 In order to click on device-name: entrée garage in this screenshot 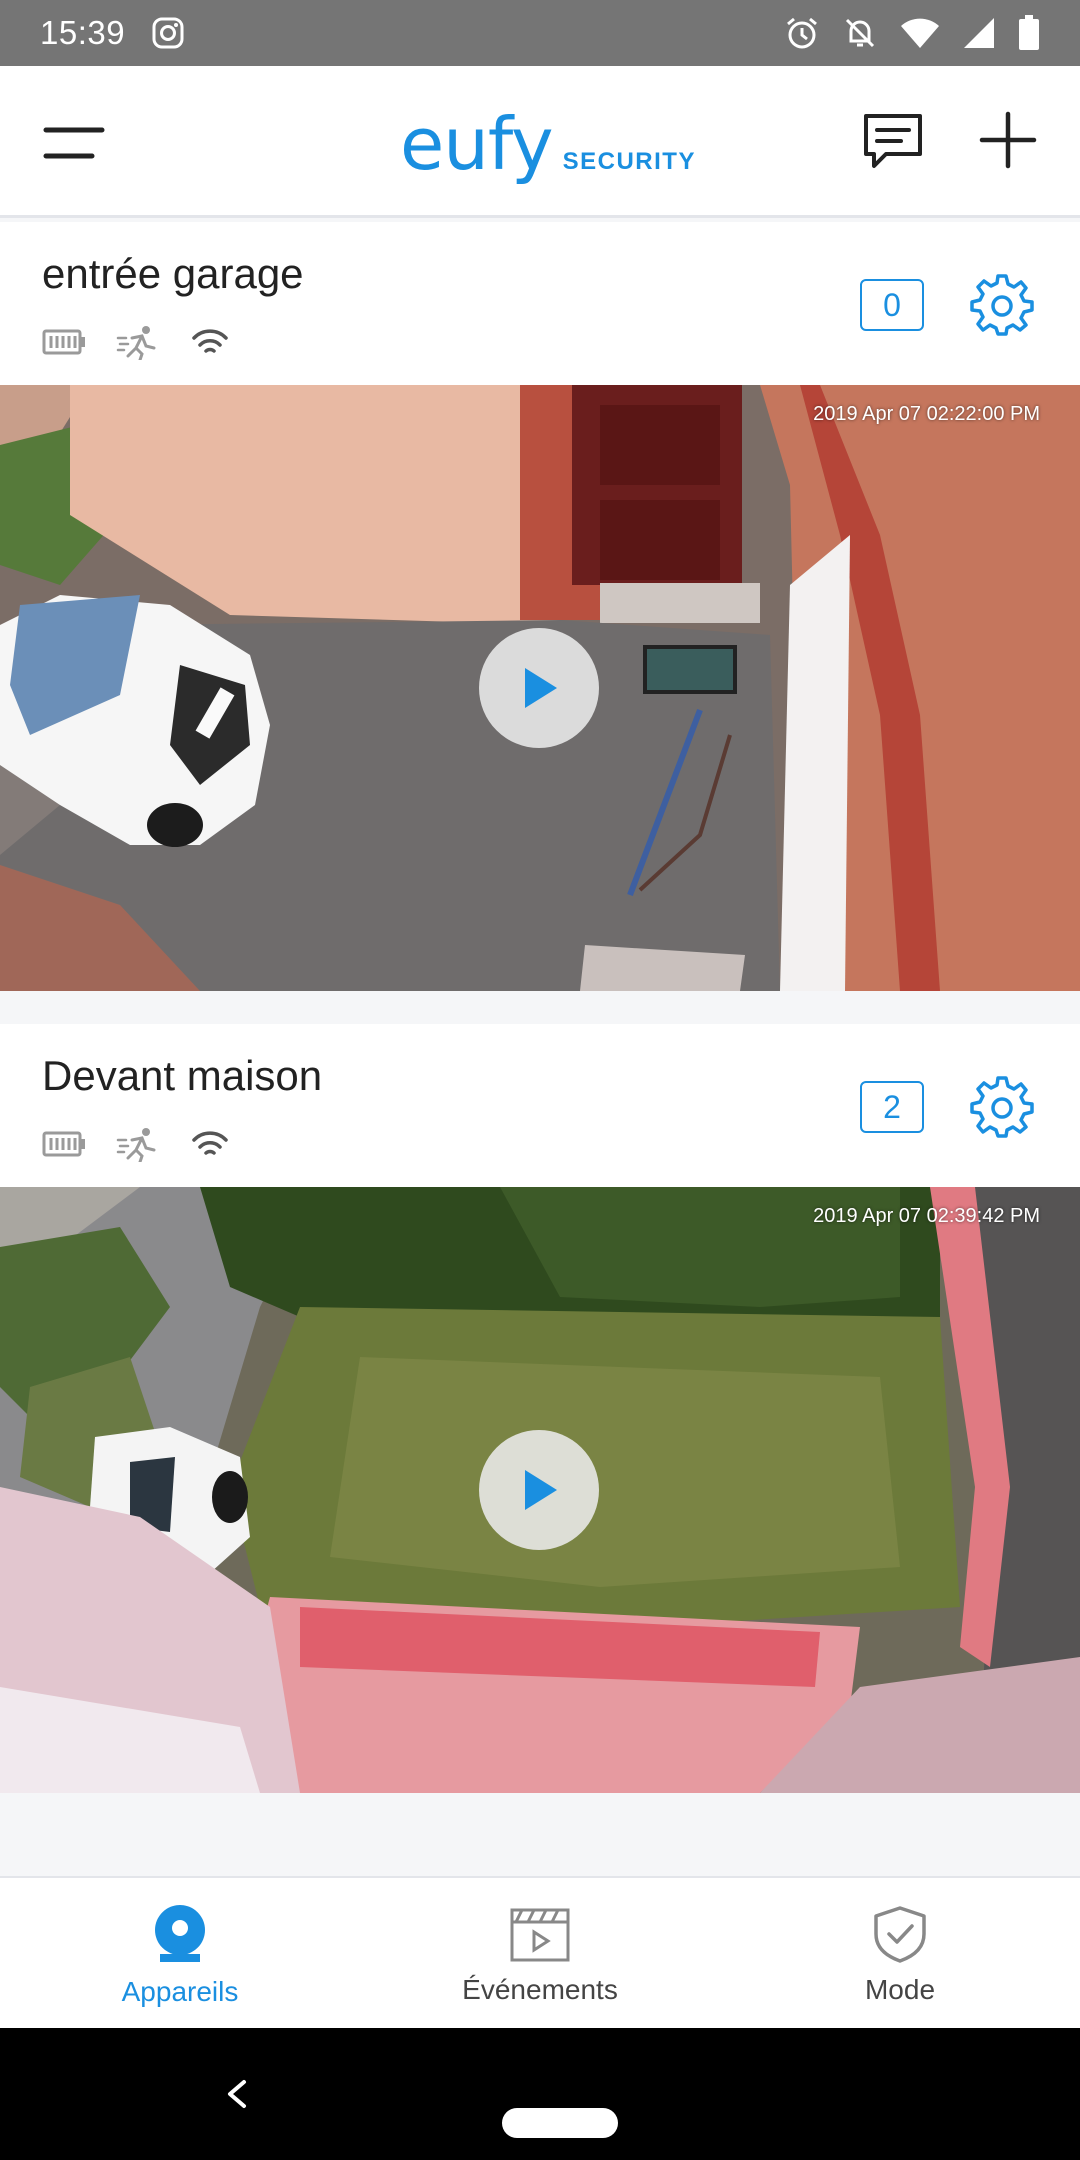, I will do `click(173, 274)`.